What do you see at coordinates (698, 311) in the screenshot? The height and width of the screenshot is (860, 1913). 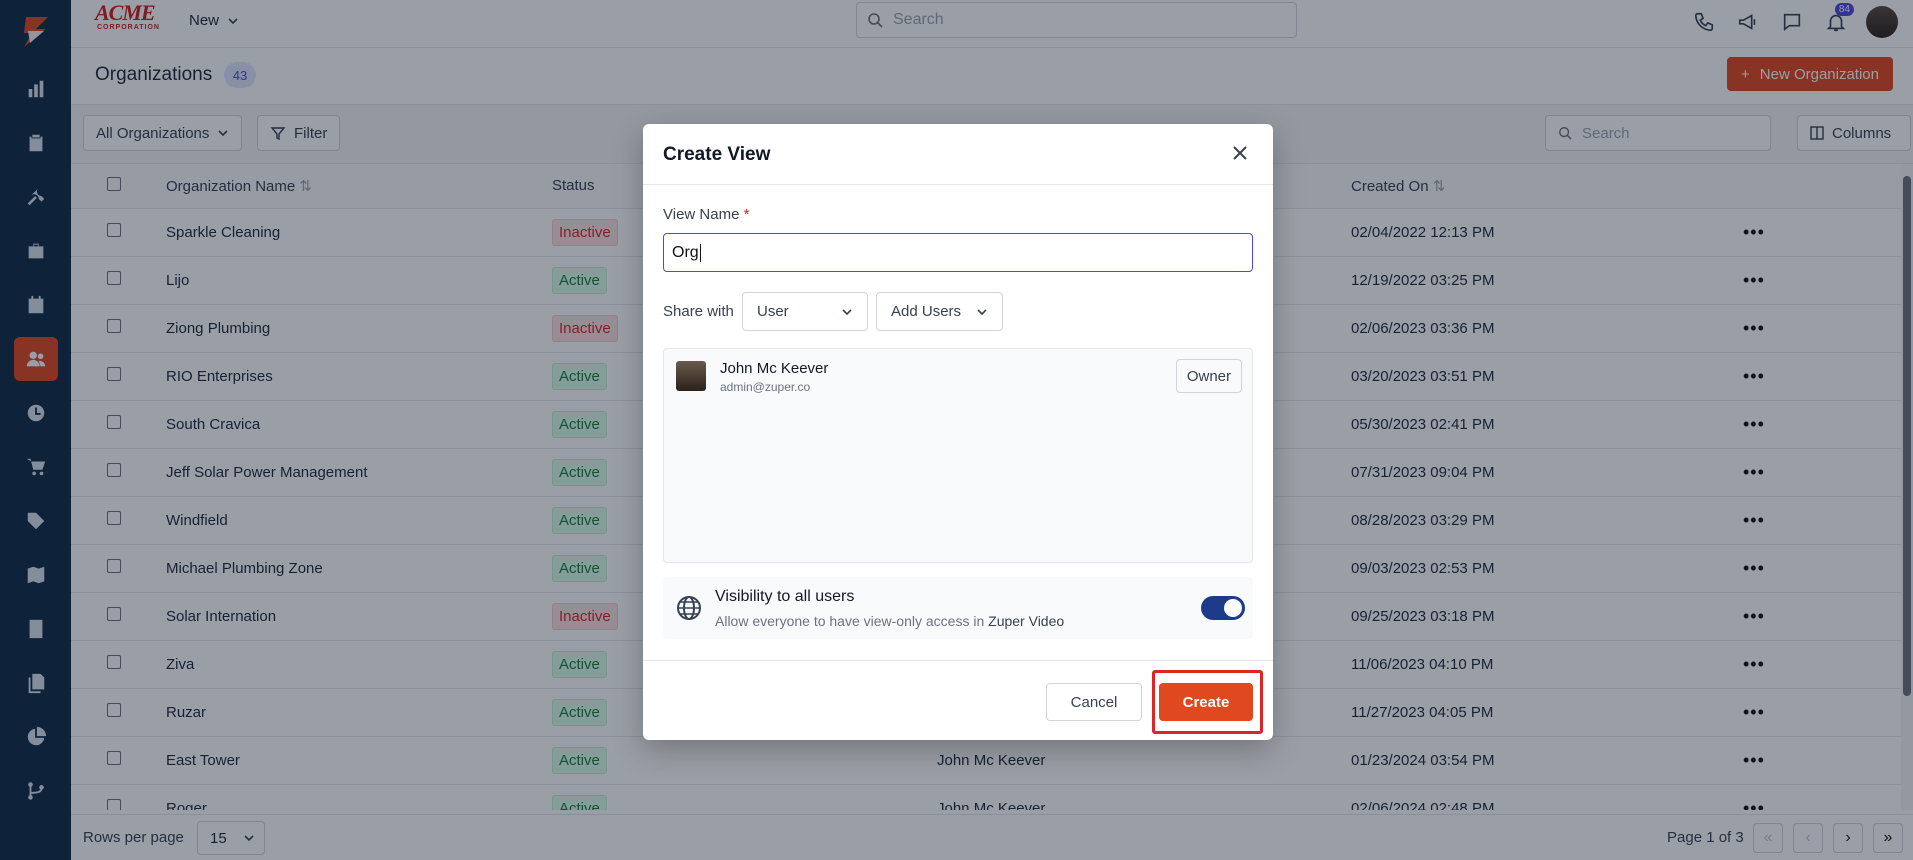 I see `share-with-label: Share with` at bounding box center [698, 311].